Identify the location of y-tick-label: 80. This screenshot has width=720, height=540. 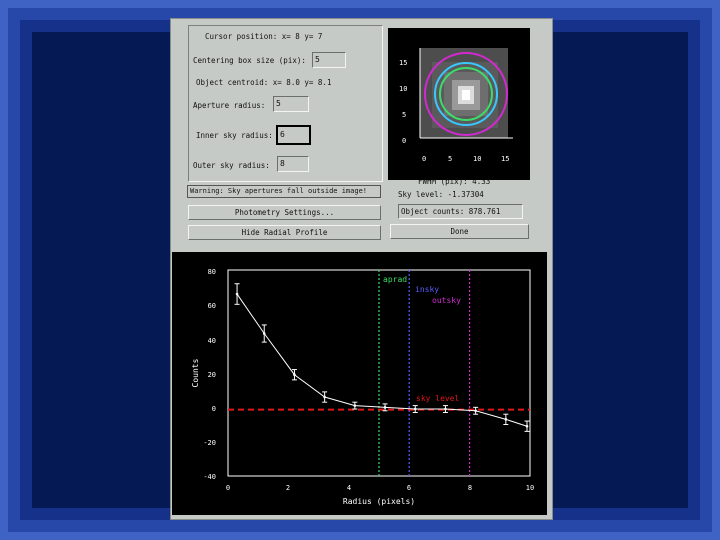
(212, 272).